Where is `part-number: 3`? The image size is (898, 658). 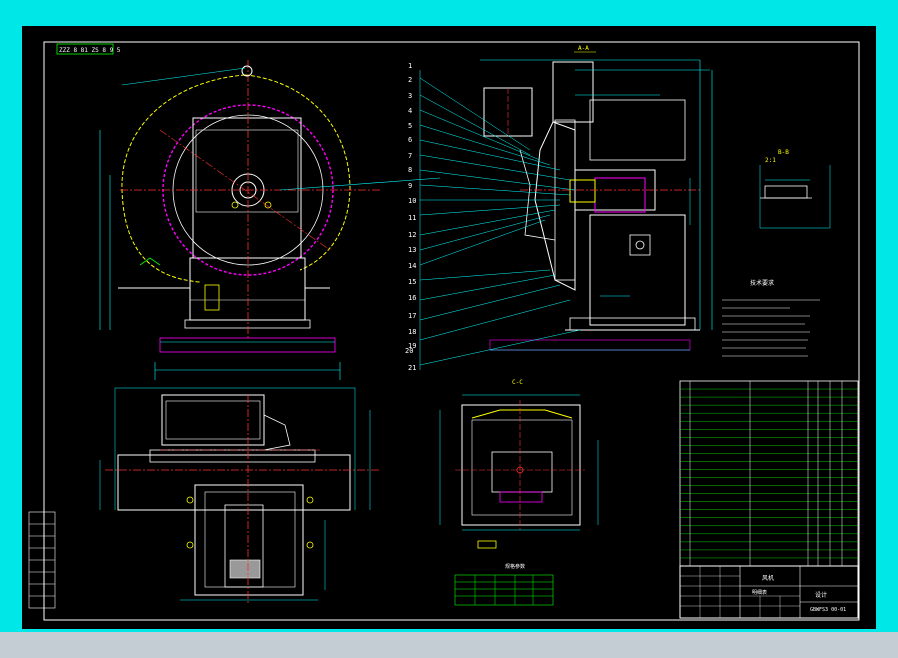
part-number: 3 is located at coordinates (410, 96).